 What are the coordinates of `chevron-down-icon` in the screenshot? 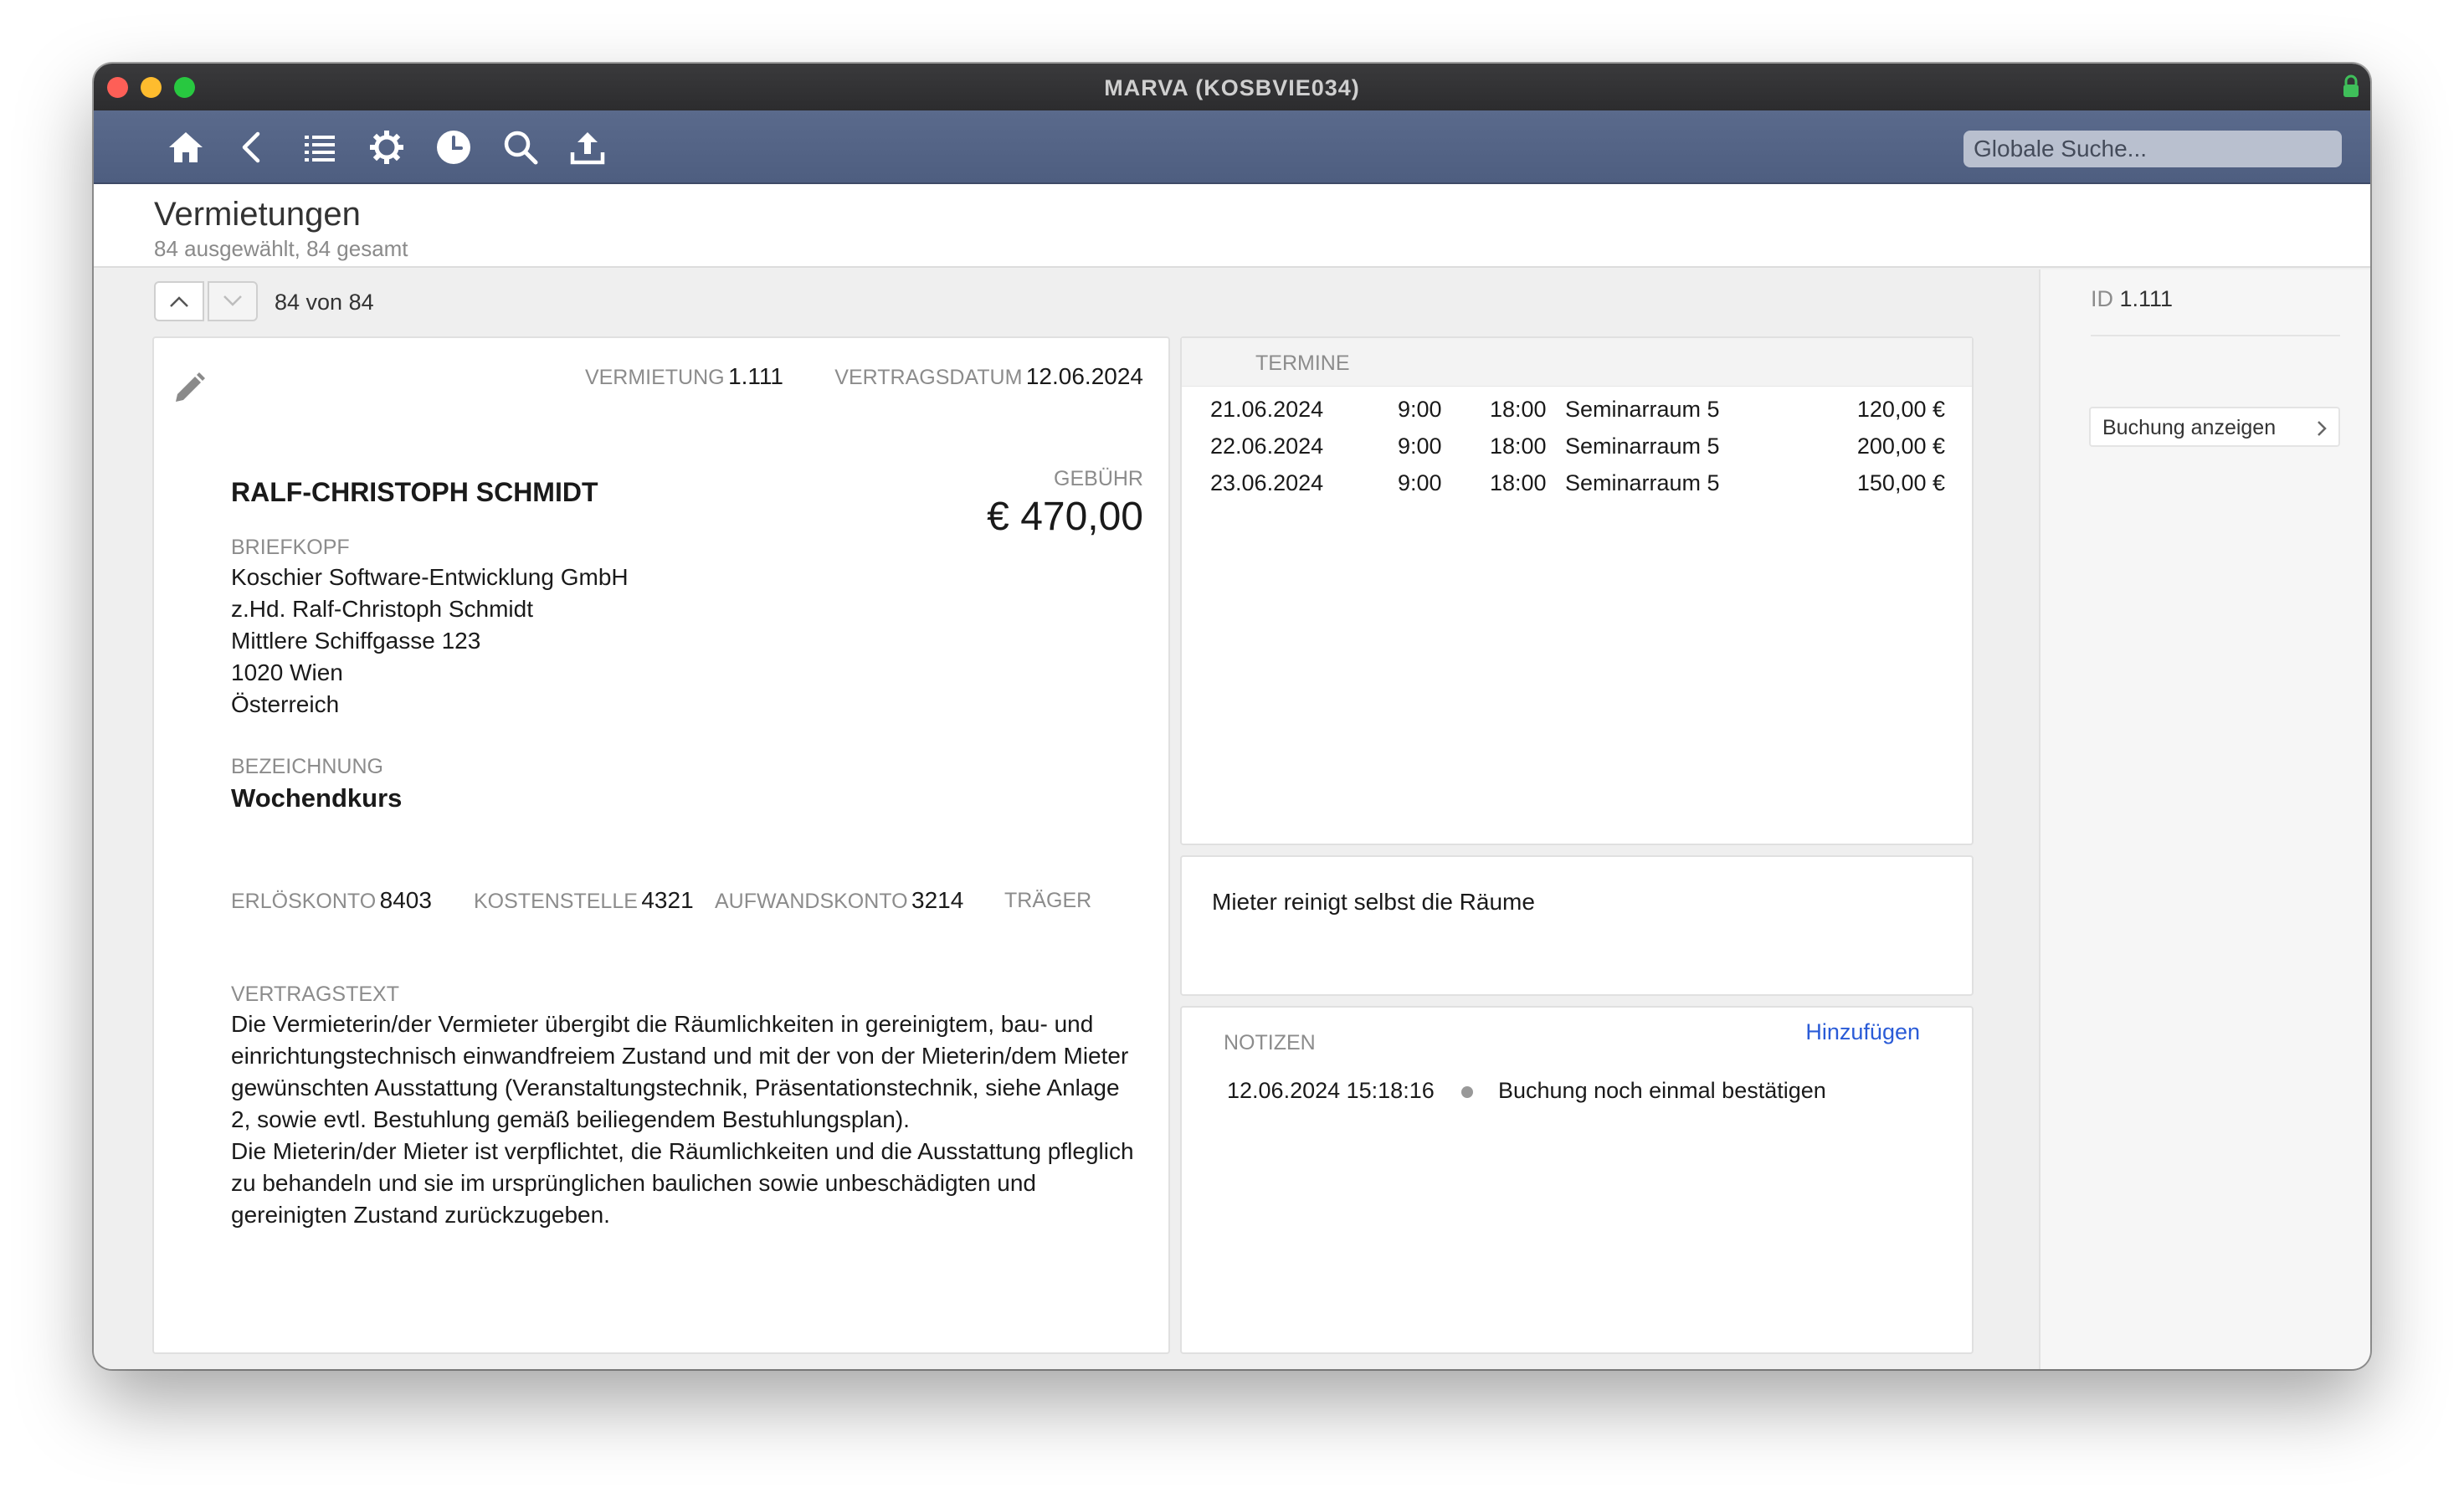 It's located at (232, 300).